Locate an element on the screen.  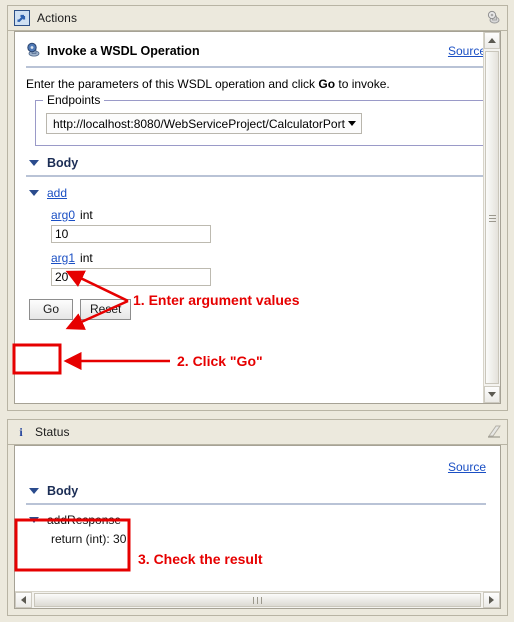
arg0-input is located at coordinates (131, 234).